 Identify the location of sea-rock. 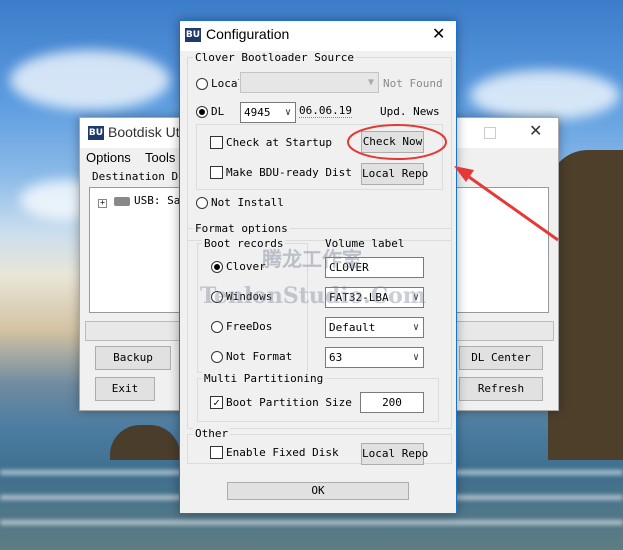
(145, 442).